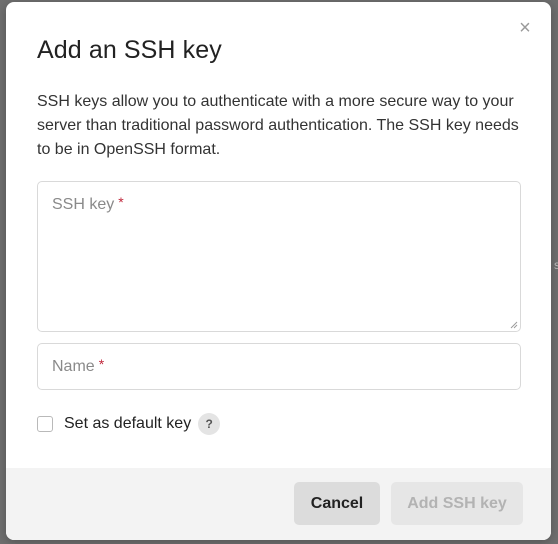 The width and height of the screenshot is (558, 544). Describe the element at coordinates (45, 424) in the screenshot. I see `default-key-checkbox` at that location.